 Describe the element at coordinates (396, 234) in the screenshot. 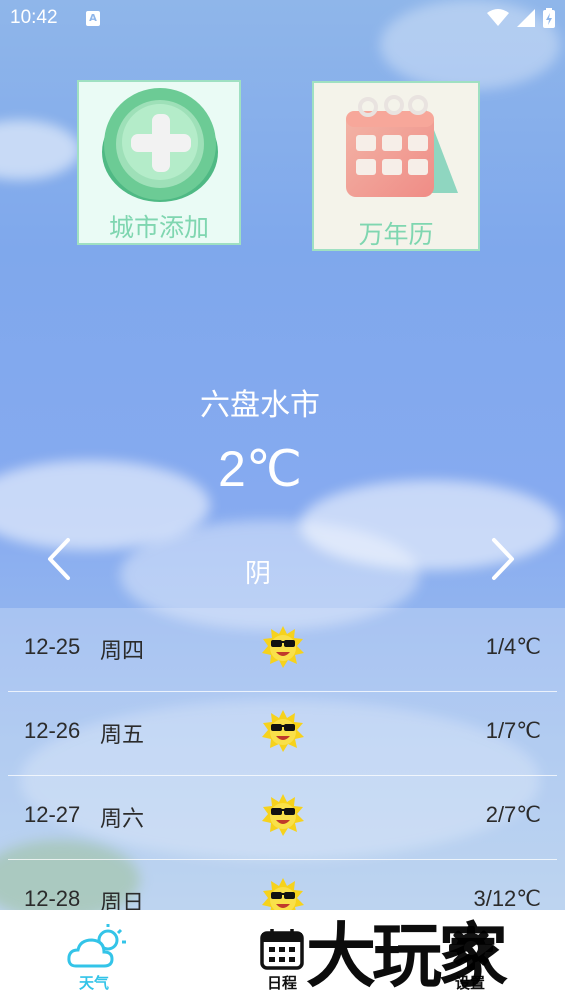

I see `calendar-label: 万年历` at that location.